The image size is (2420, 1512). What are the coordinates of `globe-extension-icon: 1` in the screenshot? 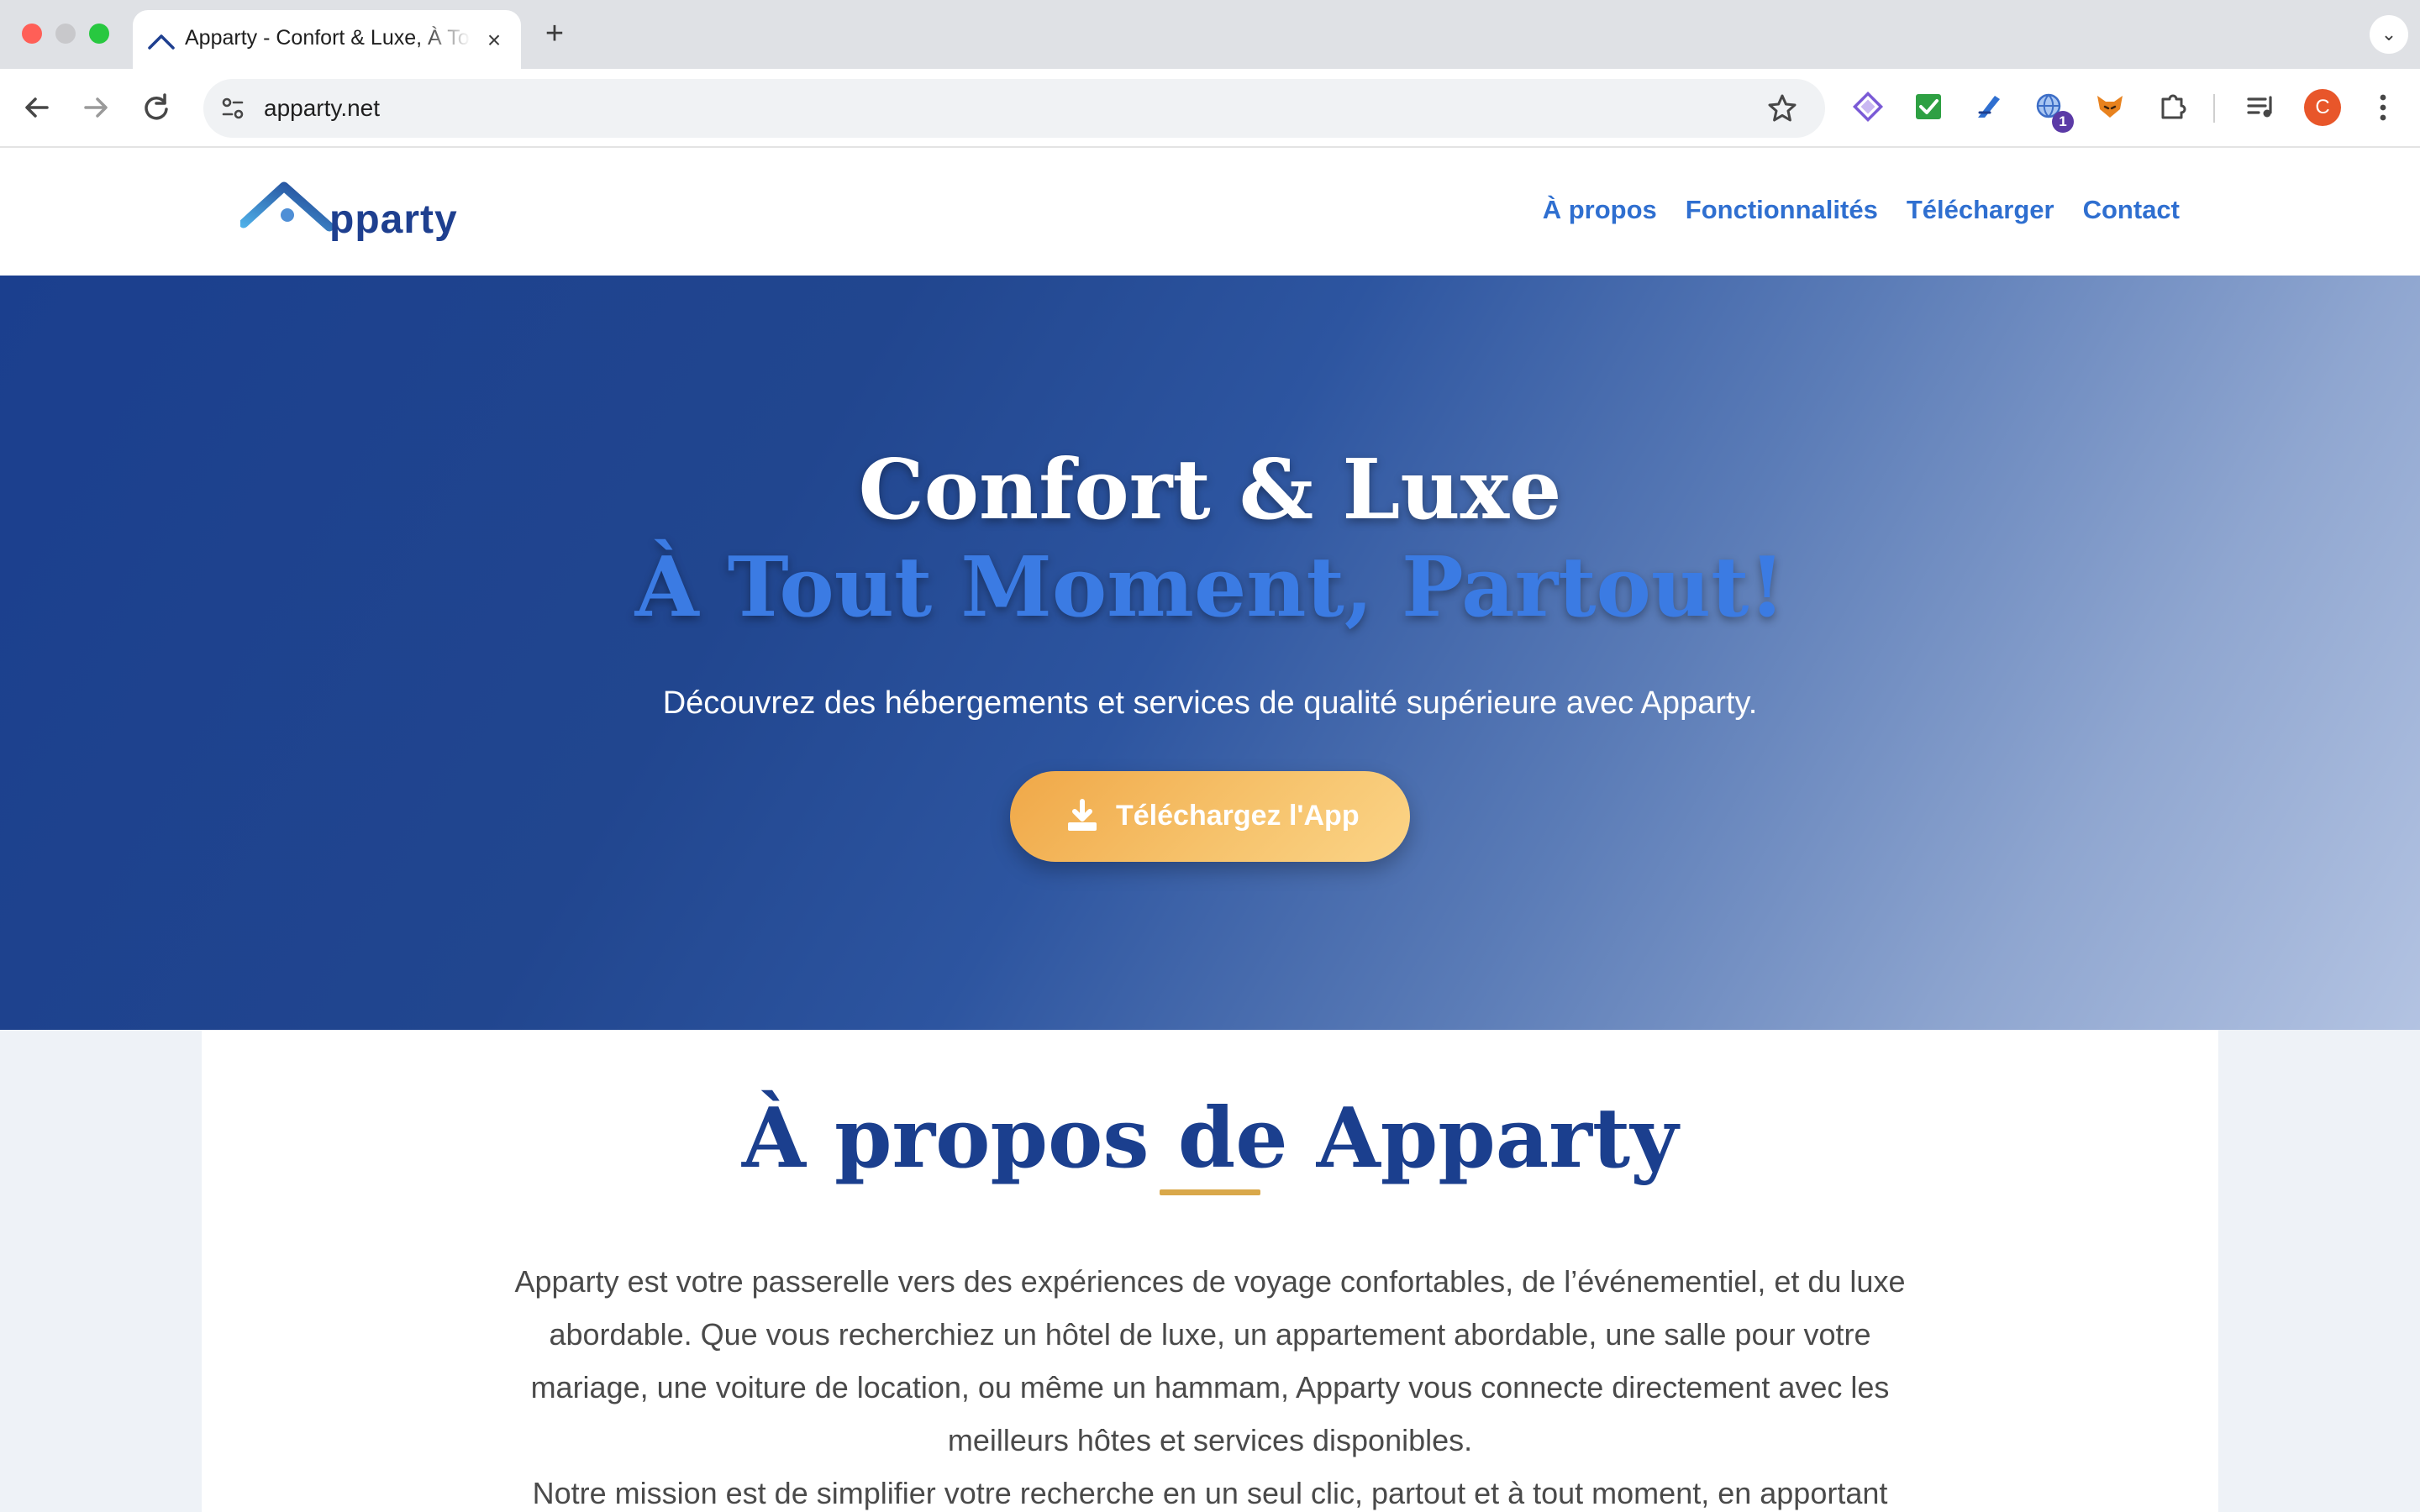 It's located at (2052, 110).